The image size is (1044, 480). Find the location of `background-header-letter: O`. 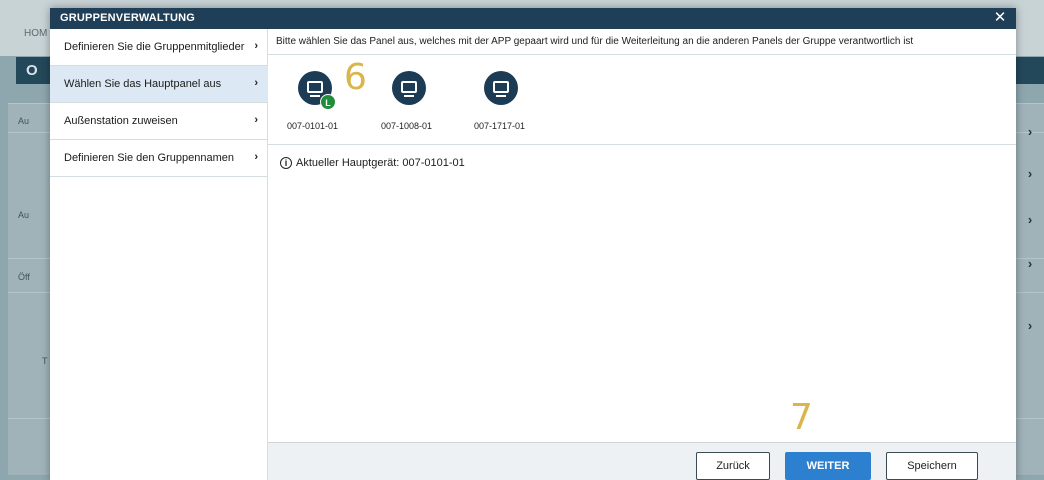

background-header-letter: O is located at coordinates (32, 70).